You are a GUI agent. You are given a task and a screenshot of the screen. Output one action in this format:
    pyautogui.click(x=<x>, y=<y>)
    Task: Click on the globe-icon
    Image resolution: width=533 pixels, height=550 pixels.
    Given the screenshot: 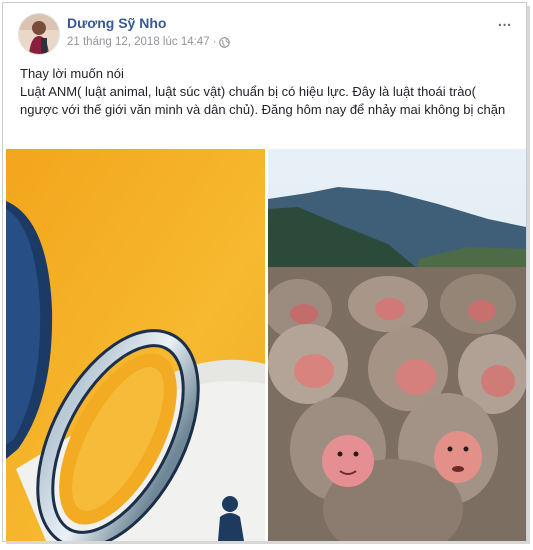 What is the action you would take?
    pyautogui.click(x=225, y=42)
    